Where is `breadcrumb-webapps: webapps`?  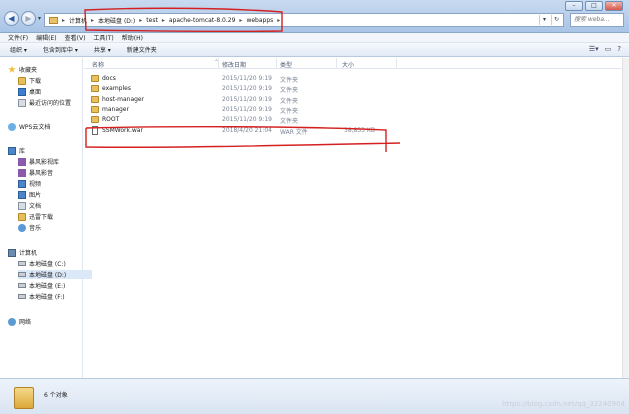 breadcrumb-webapps: webapps is located at coordinates (259, 20).